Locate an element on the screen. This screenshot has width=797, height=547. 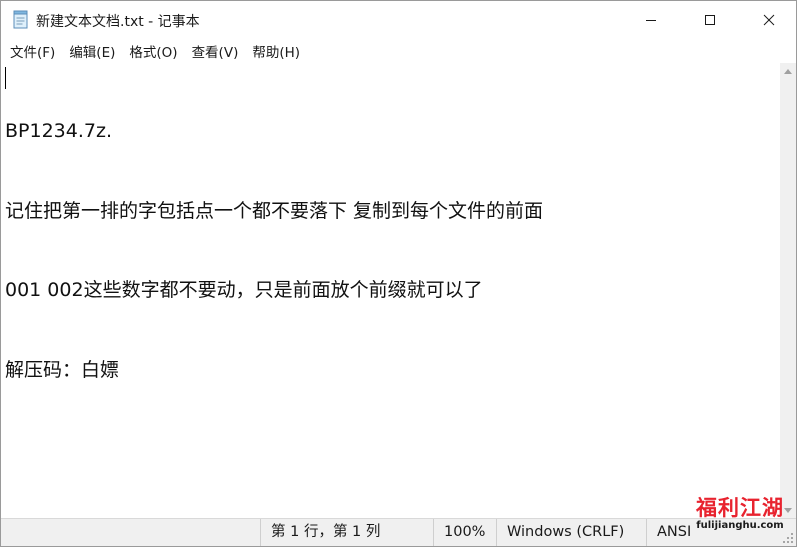
maximize-icon is located at coordinates (710, 20).